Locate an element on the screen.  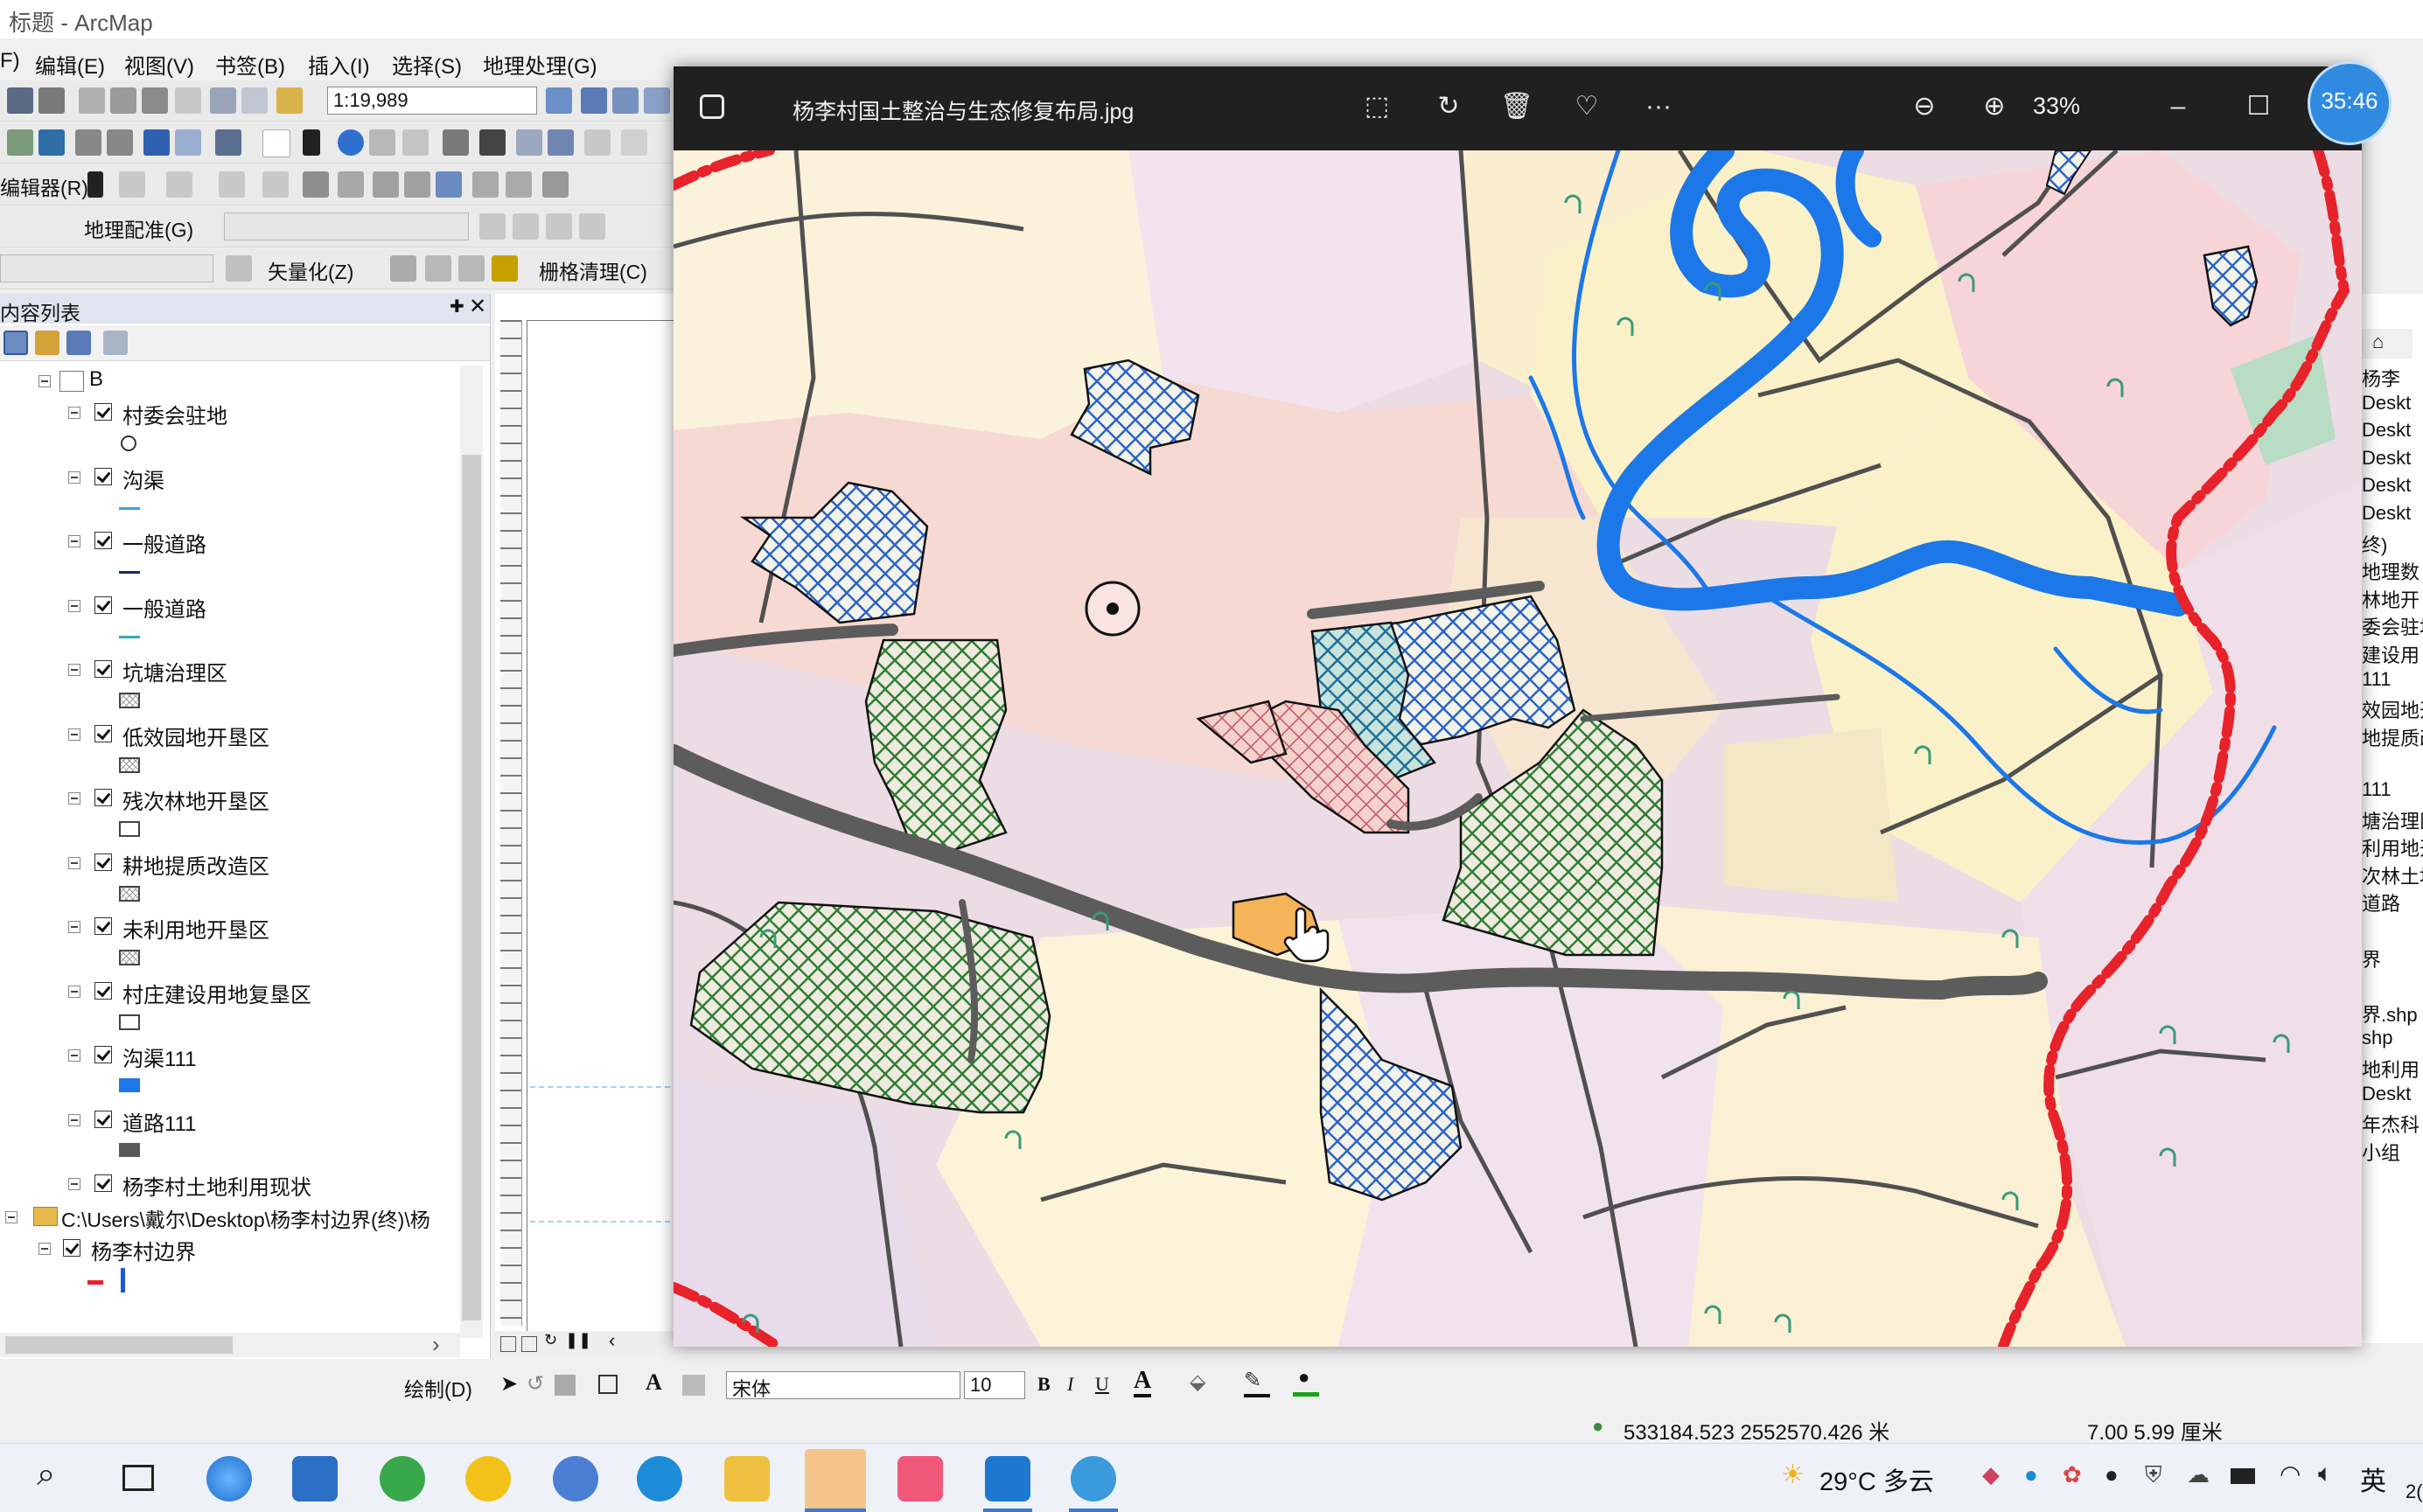
catalog-item: 界.shp is located at coordinates (2390, 1014).